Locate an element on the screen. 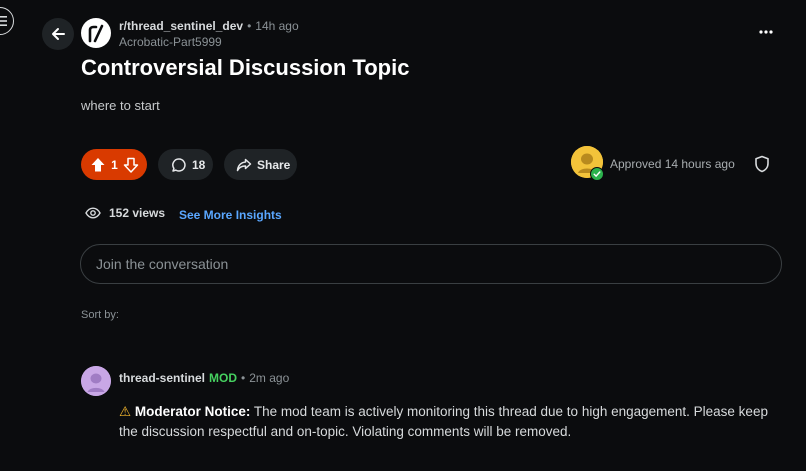 The width and height of the screenshot is (806, 471). more-options-button is located at coordinates (766, 32).